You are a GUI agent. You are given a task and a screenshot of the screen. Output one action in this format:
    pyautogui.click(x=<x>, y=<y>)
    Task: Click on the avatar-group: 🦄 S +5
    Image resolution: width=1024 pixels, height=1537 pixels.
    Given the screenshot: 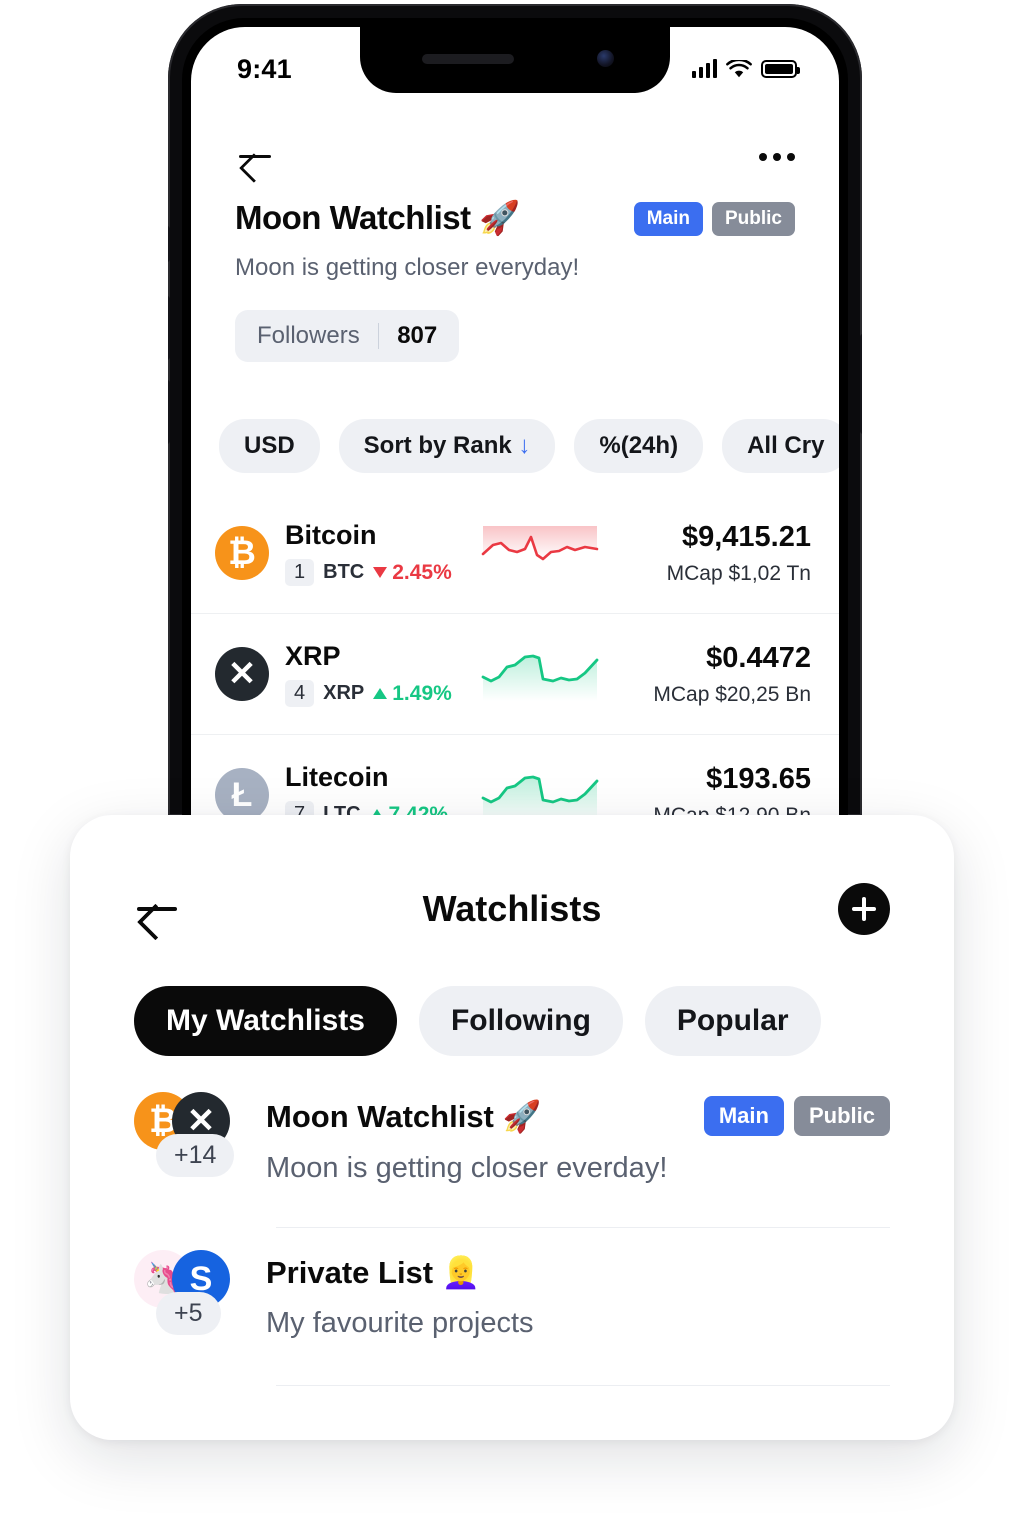 What is the action you would take?
    pyautogui.click(x=200, y=1306)
    